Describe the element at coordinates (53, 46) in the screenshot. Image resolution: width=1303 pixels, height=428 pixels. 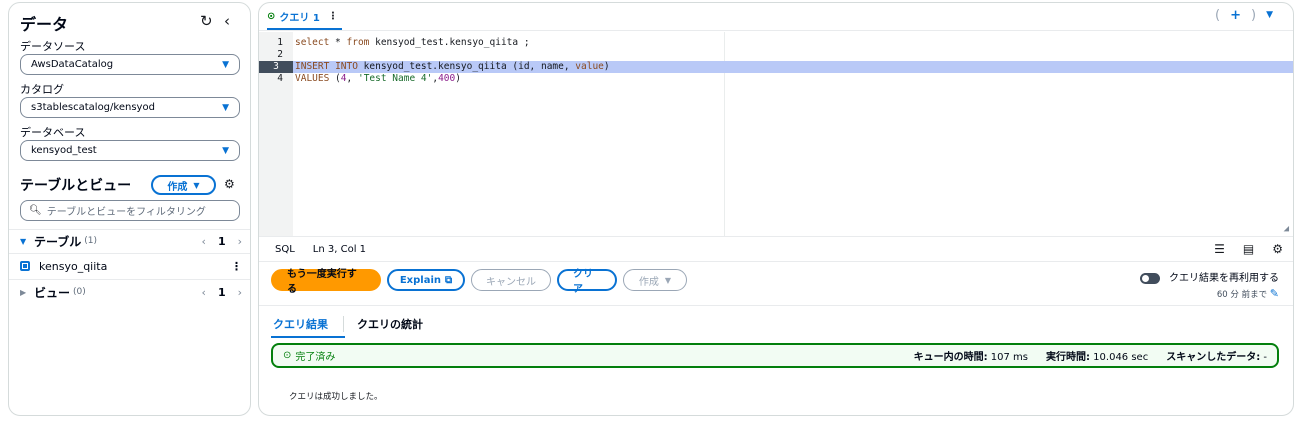
I see `data-source-label: データソース` at that location.